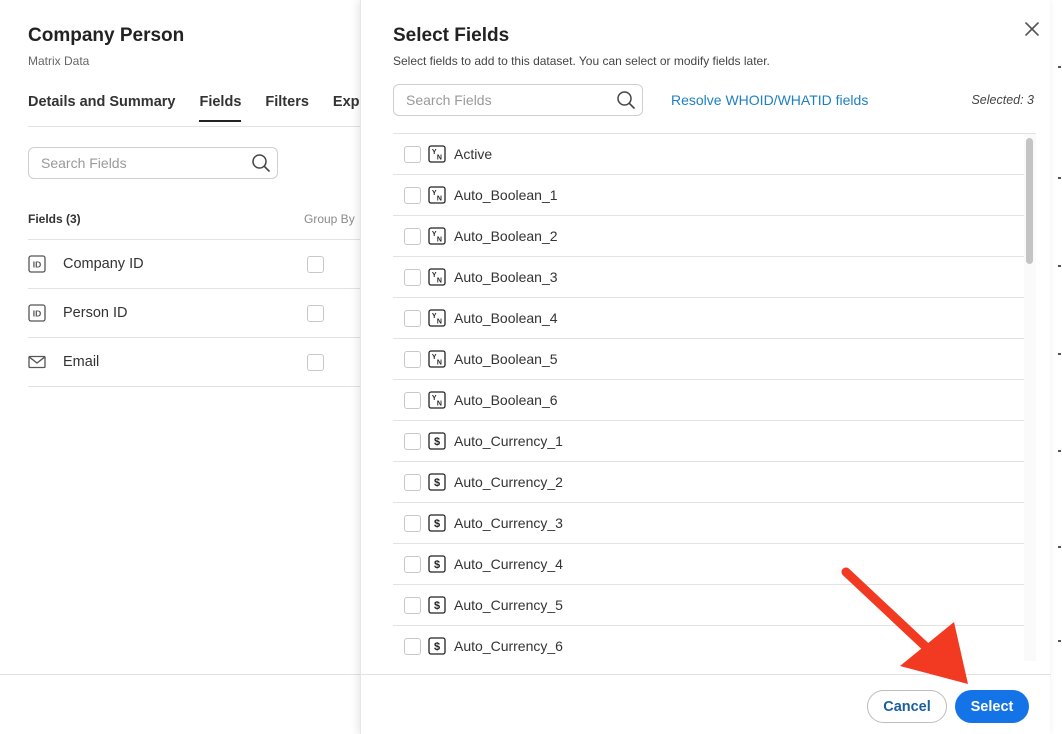 The height and width of the screenshot is (734, 1062). I want to click on tab-fields: Fields, so click(220, 108).